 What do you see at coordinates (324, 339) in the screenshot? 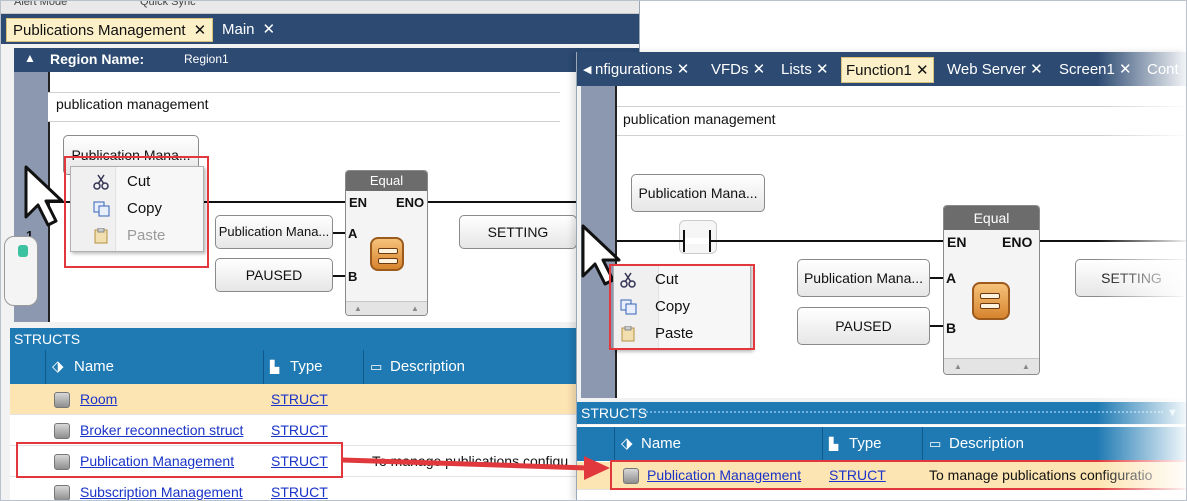
I see `structs-header: STRUCTS` at bounding box center [324, 339].